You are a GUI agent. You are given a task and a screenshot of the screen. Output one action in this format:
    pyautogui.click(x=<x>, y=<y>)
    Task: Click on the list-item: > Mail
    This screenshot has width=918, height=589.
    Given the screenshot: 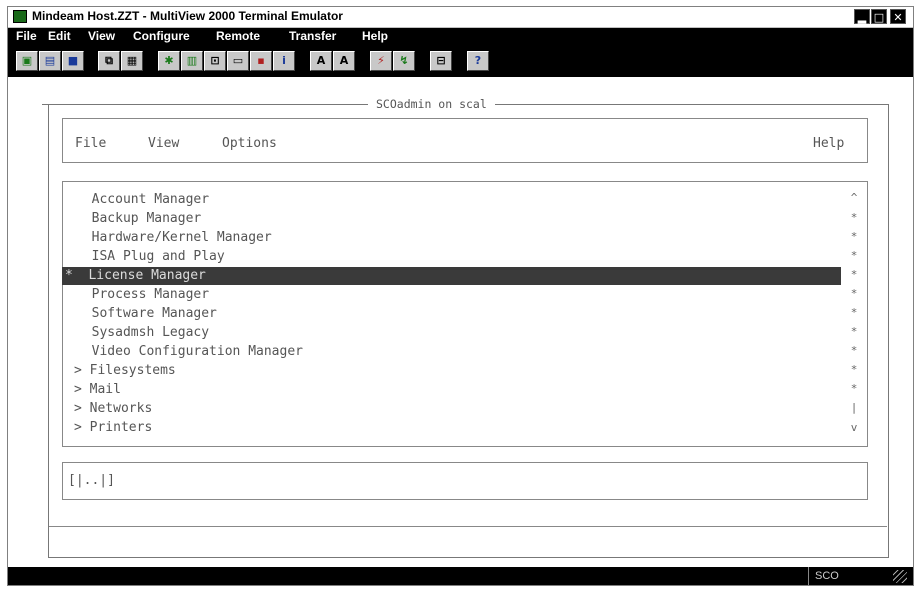 What is the action you would take?
    pyautogui.click(x=97, y=390)
    